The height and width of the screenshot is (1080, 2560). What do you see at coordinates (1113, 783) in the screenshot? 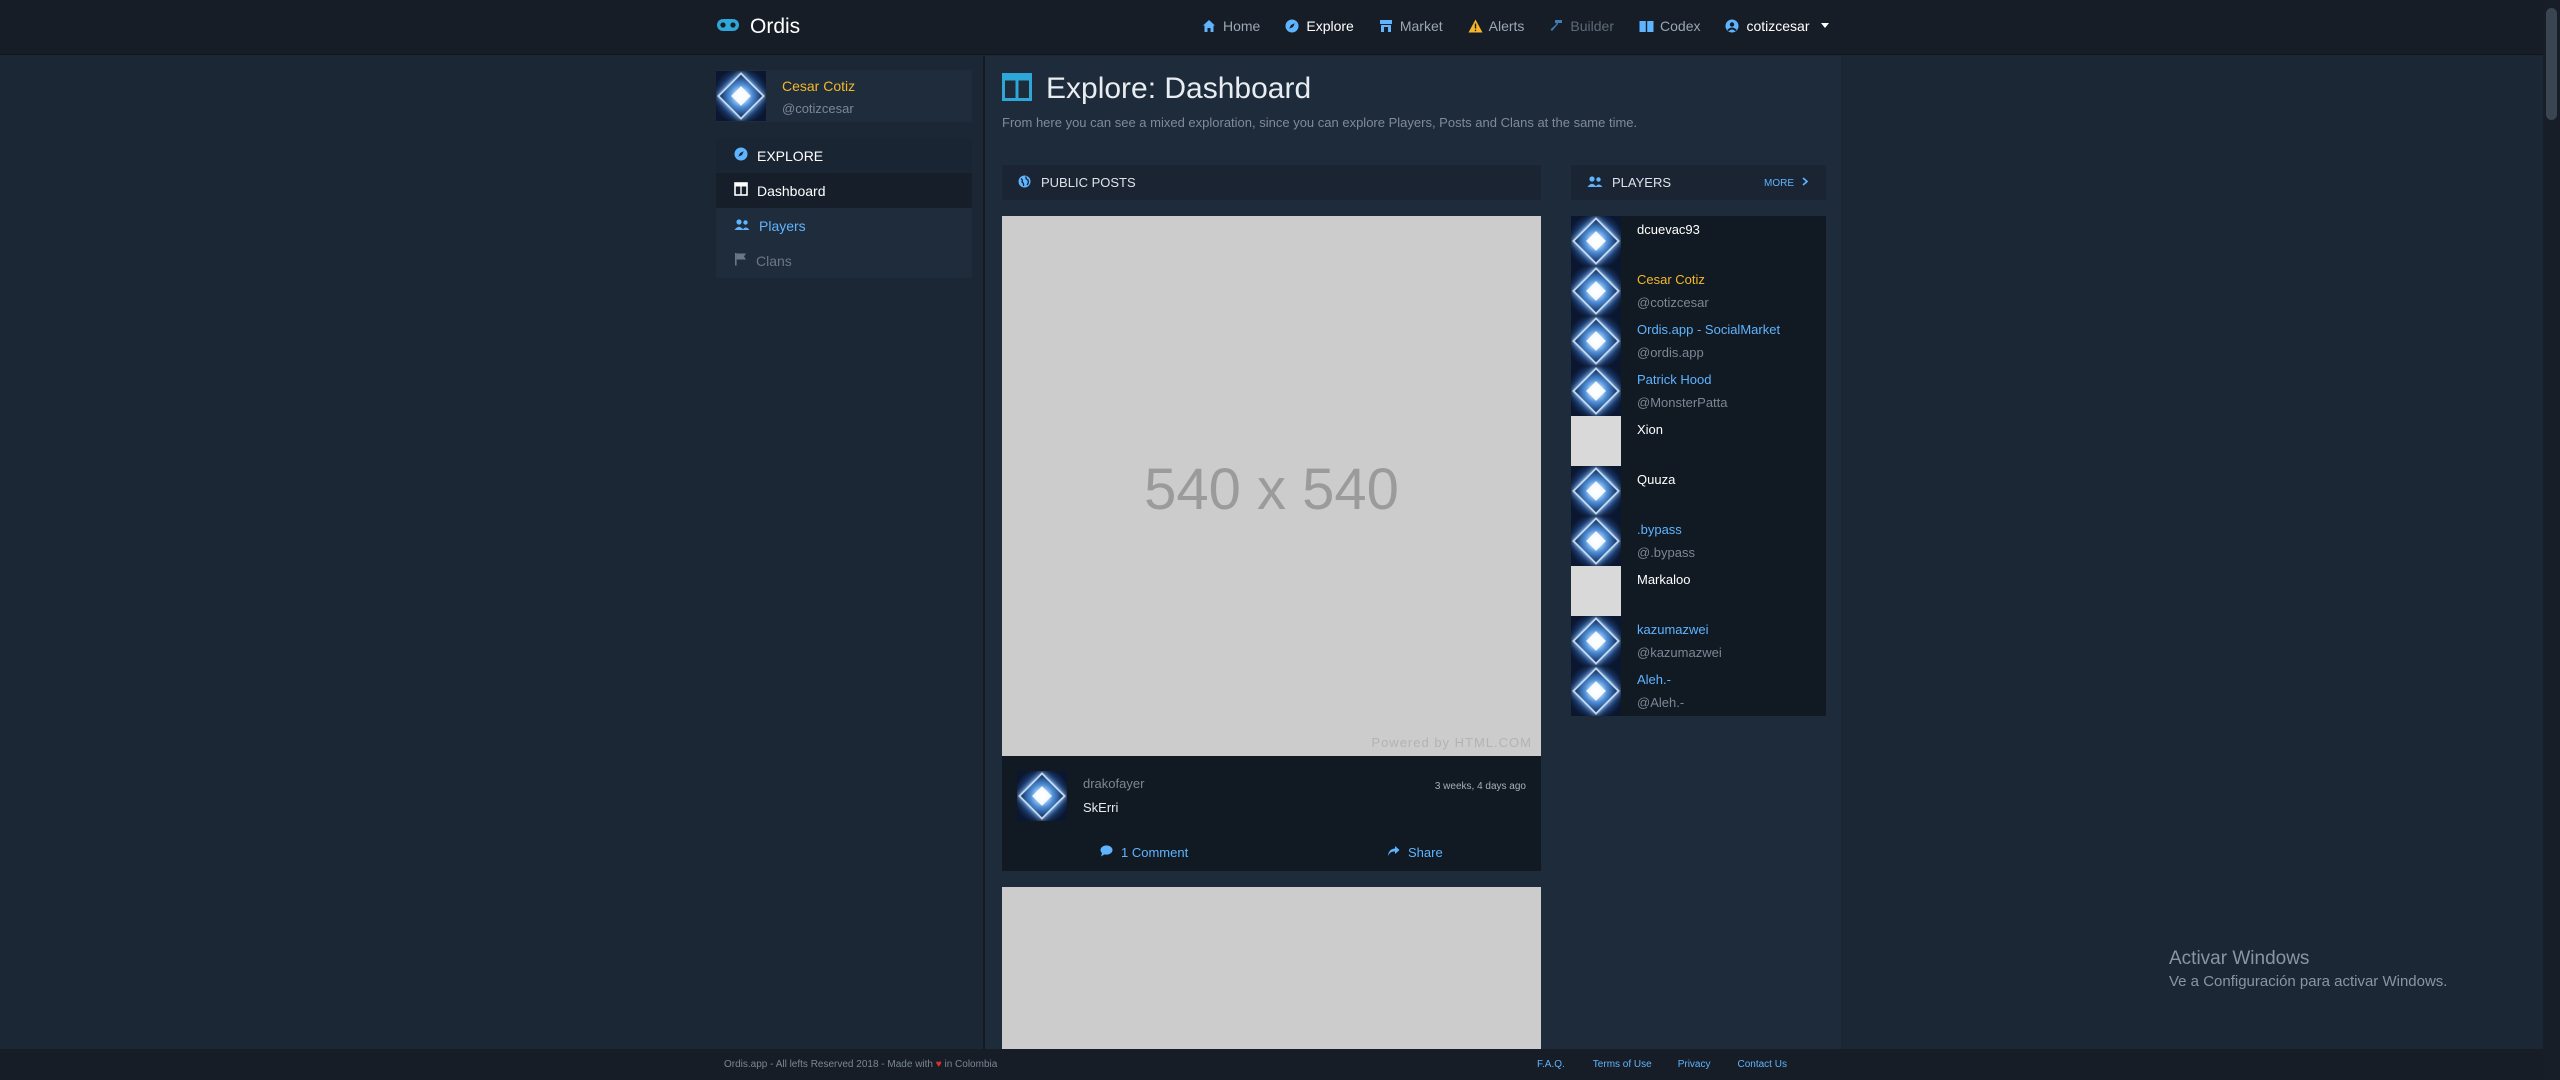
I see `post-author: drakofayer` at bounding box center [1113, 783].